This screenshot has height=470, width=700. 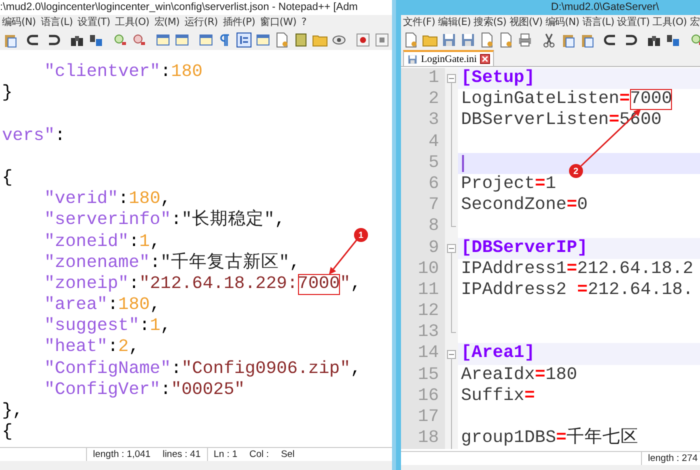 I want to click on stop-icon, so click(x=382, y=40).